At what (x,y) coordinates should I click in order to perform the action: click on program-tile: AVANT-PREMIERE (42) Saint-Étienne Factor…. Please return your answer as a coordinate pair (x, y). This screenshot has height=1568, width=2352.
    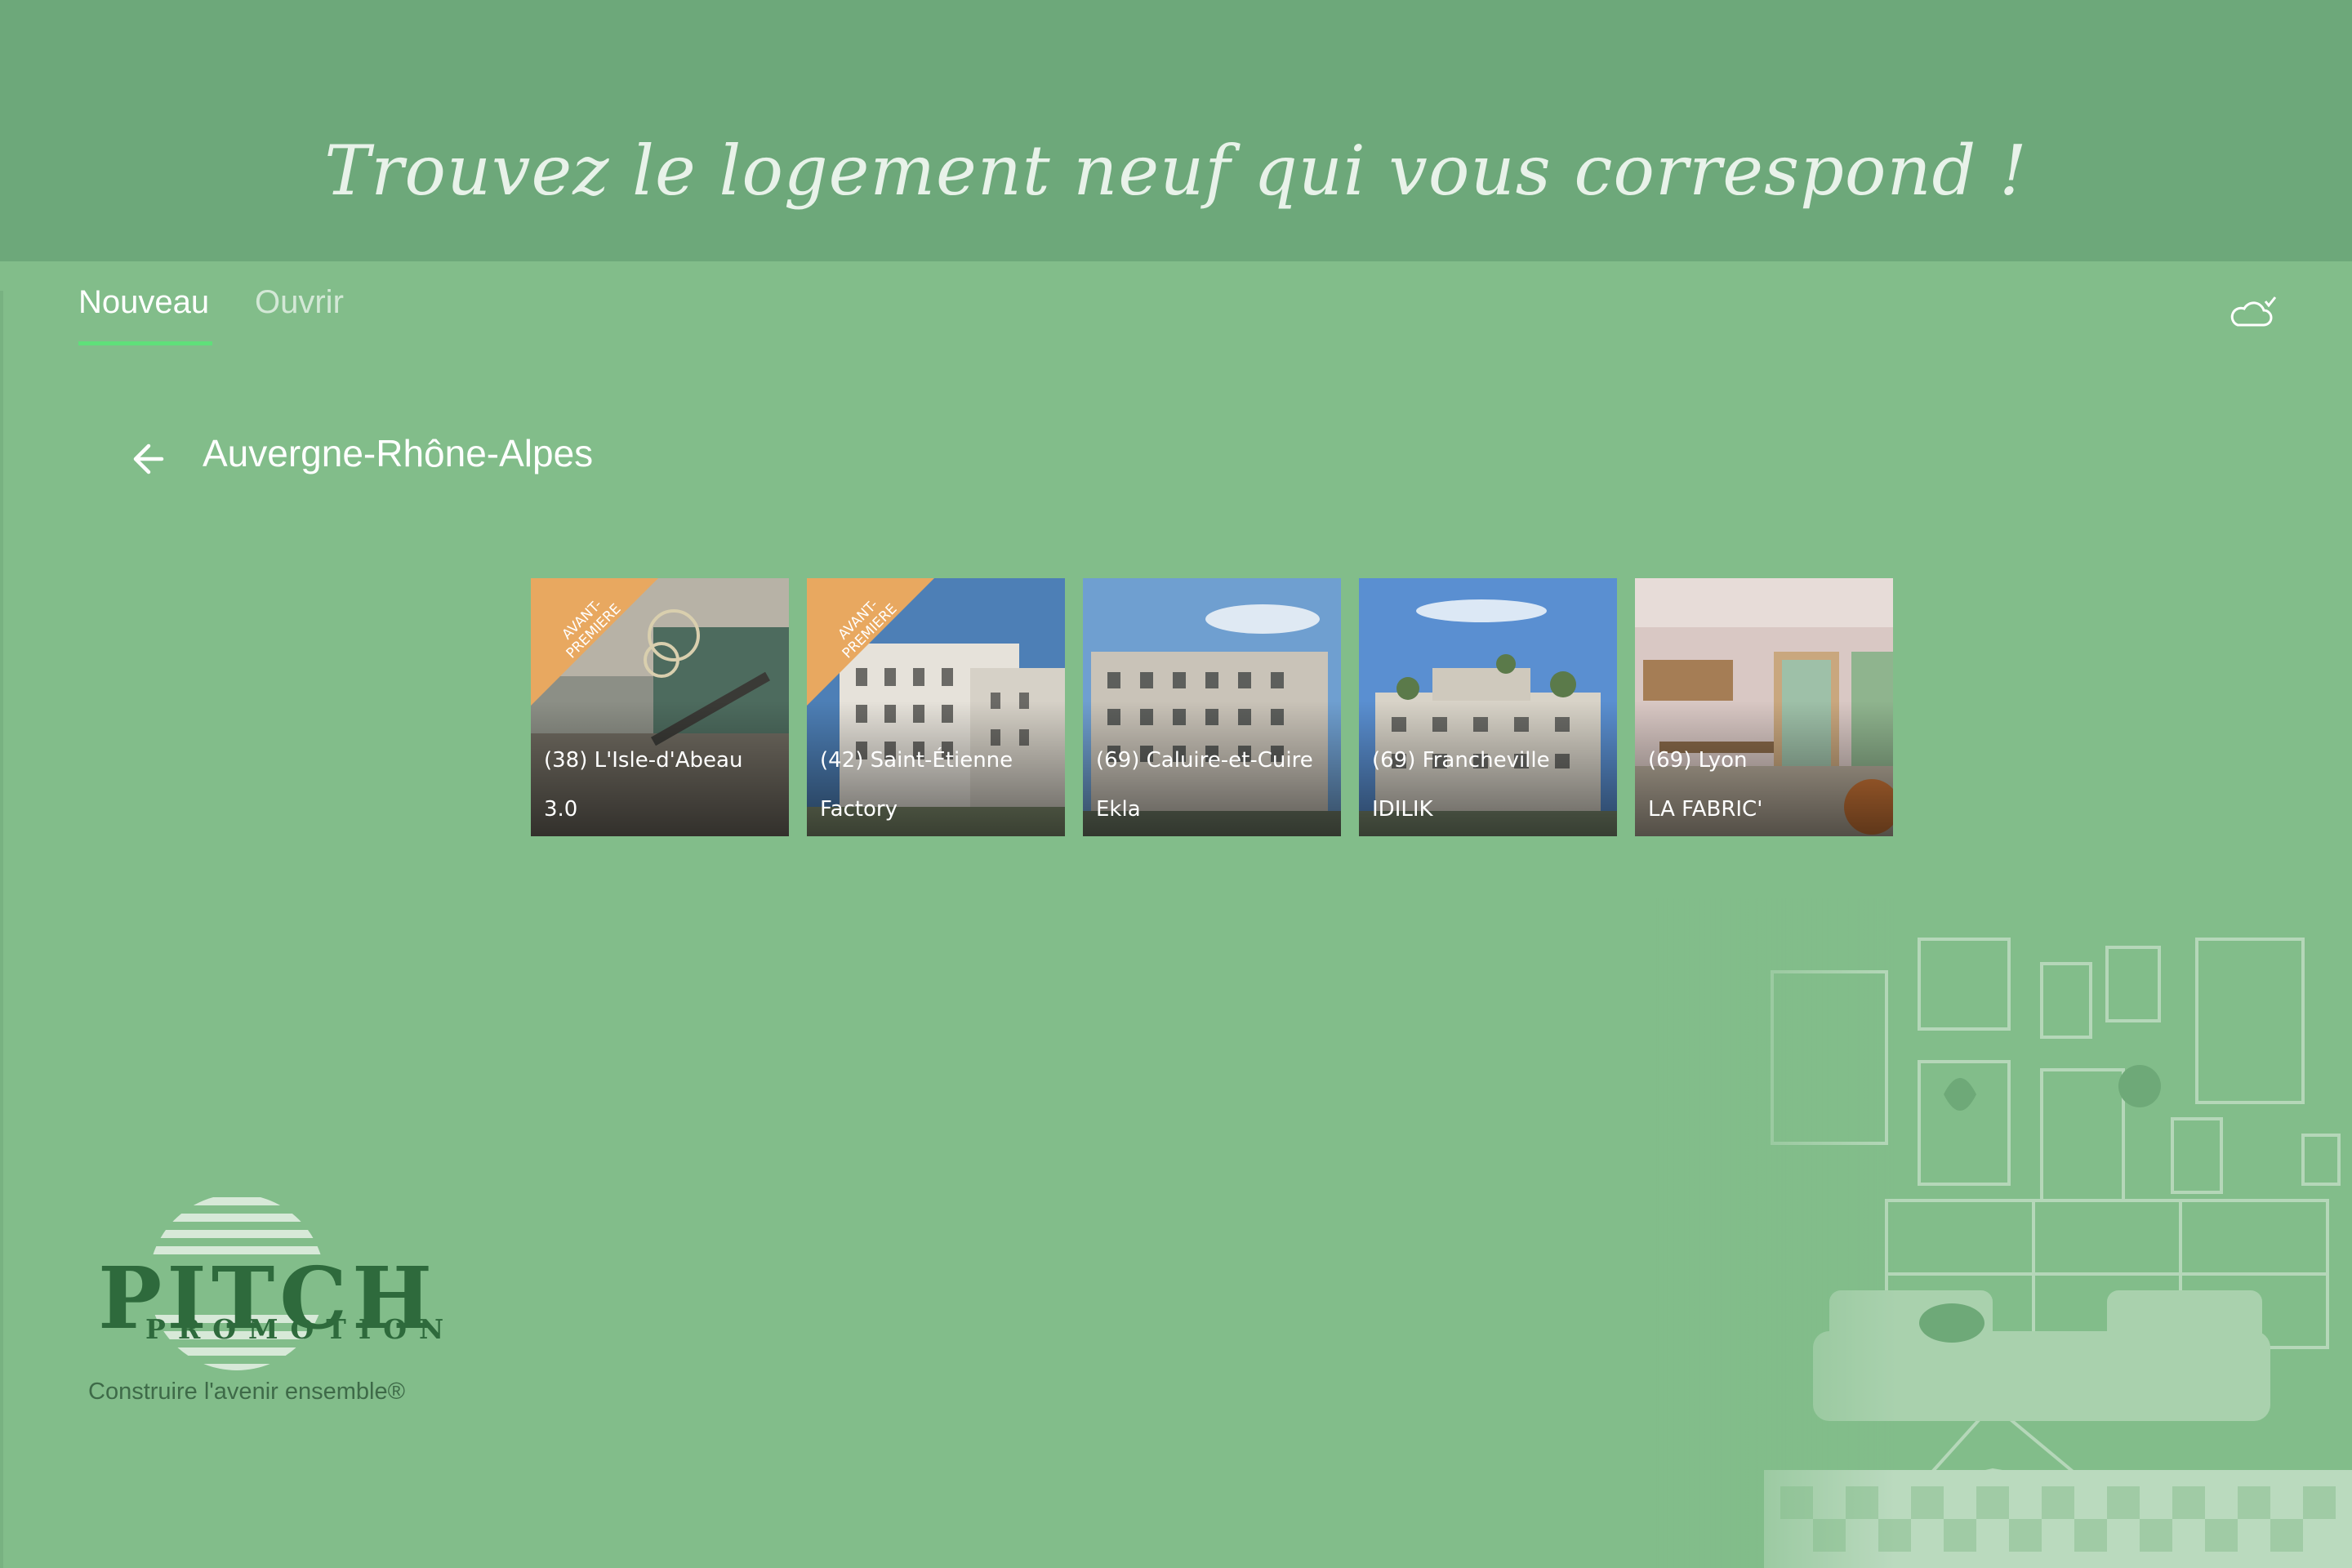
    Looking at the image, I should click on (936, 707).